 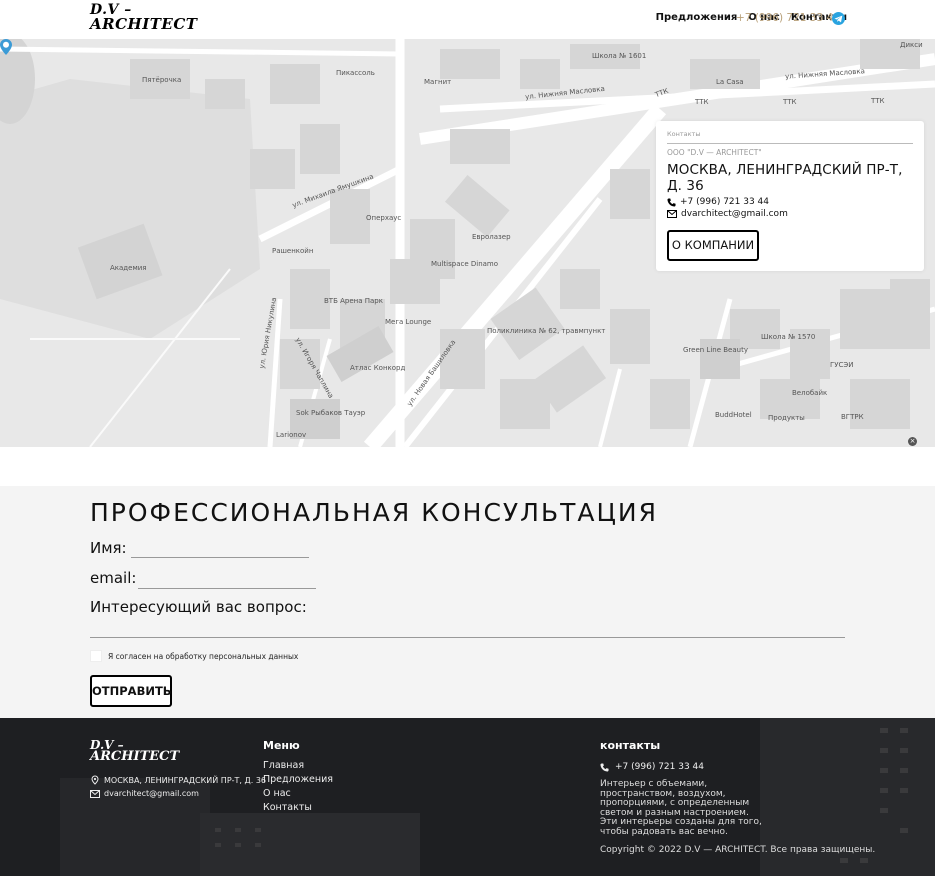 I want to click on place-label: Green Line Beauty, so click(x=715, y=350).